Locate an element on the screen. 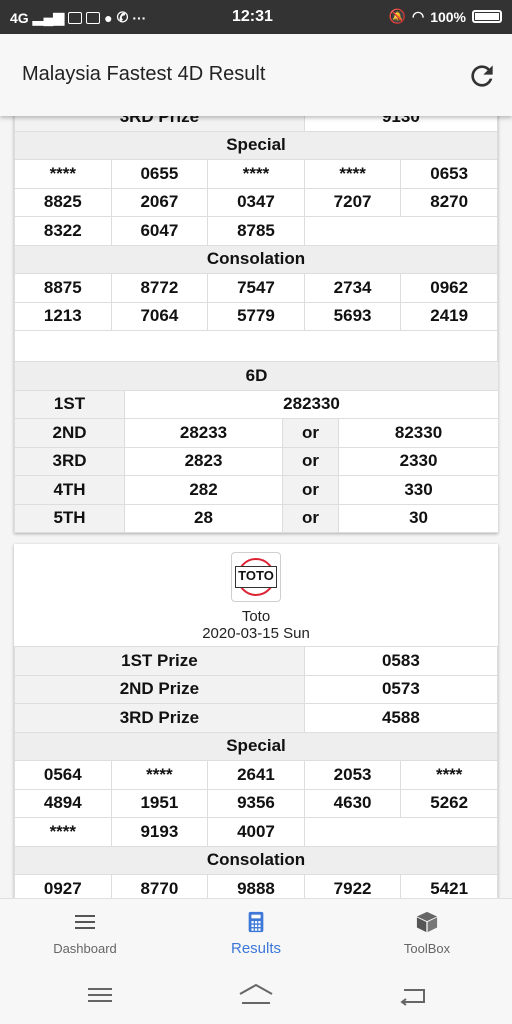  table-row: 2ND Prize 0573 is located at coordinates (256, 689).